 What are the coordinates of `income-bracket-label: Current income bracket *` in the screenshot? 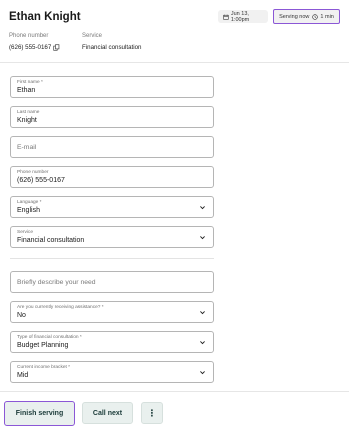 It's located at (44, 367).